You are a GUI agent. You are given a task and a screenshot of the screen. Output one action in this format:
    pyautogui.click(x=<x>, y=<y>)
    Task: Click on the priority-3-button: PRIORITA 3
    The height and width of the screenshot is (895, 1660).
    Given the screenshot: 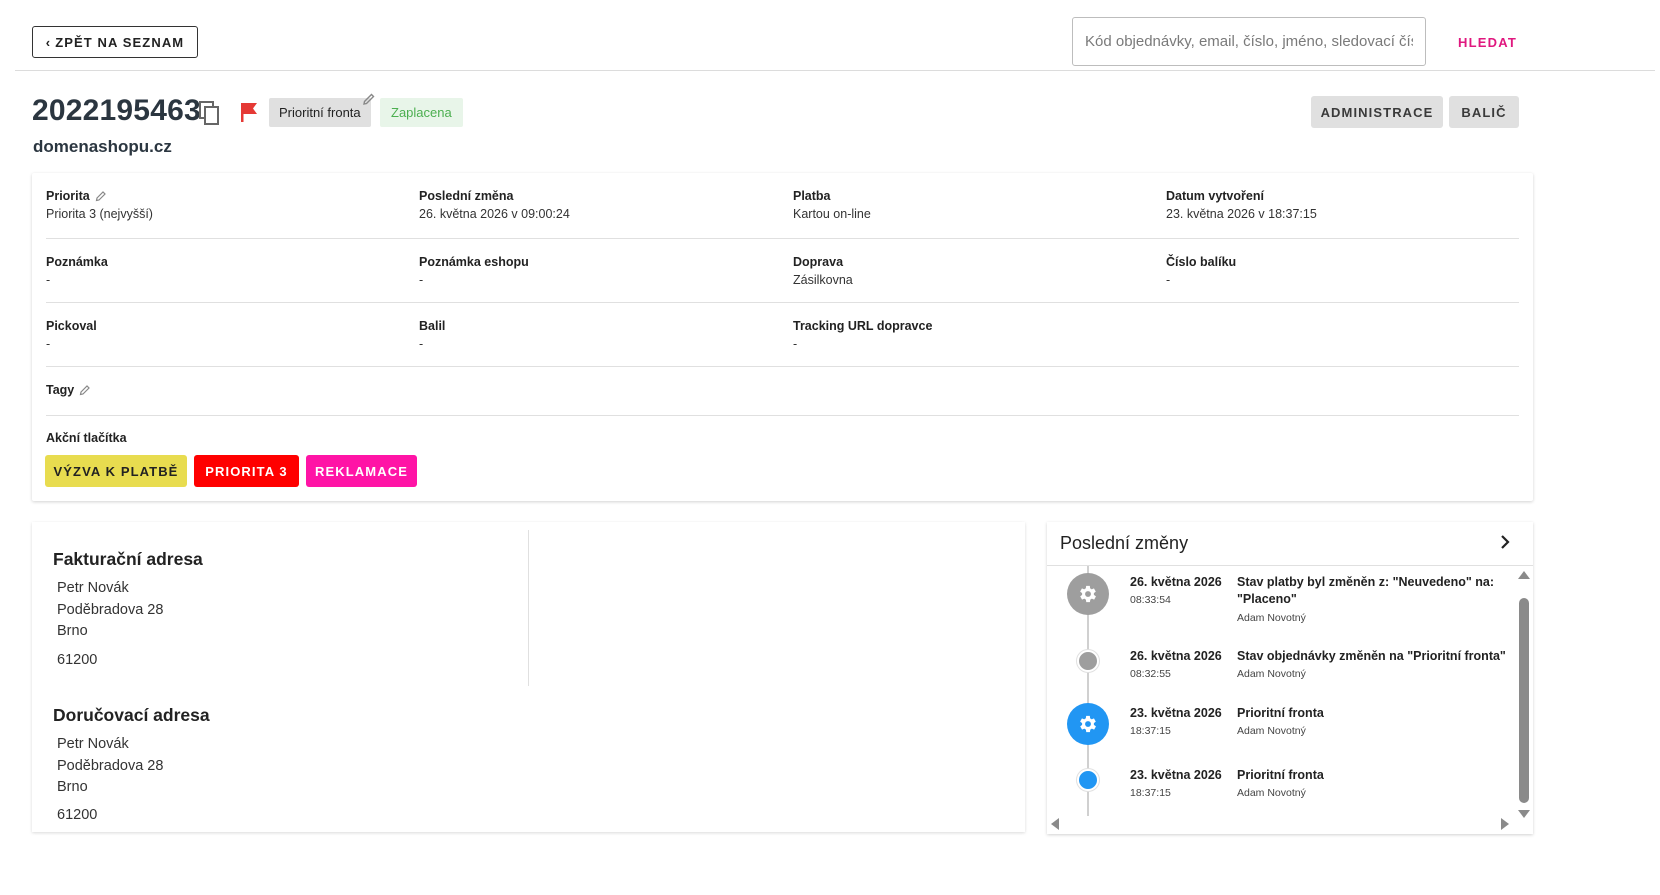 What is the action you would take?
    pyautogui.click(x=246, y=471)
    